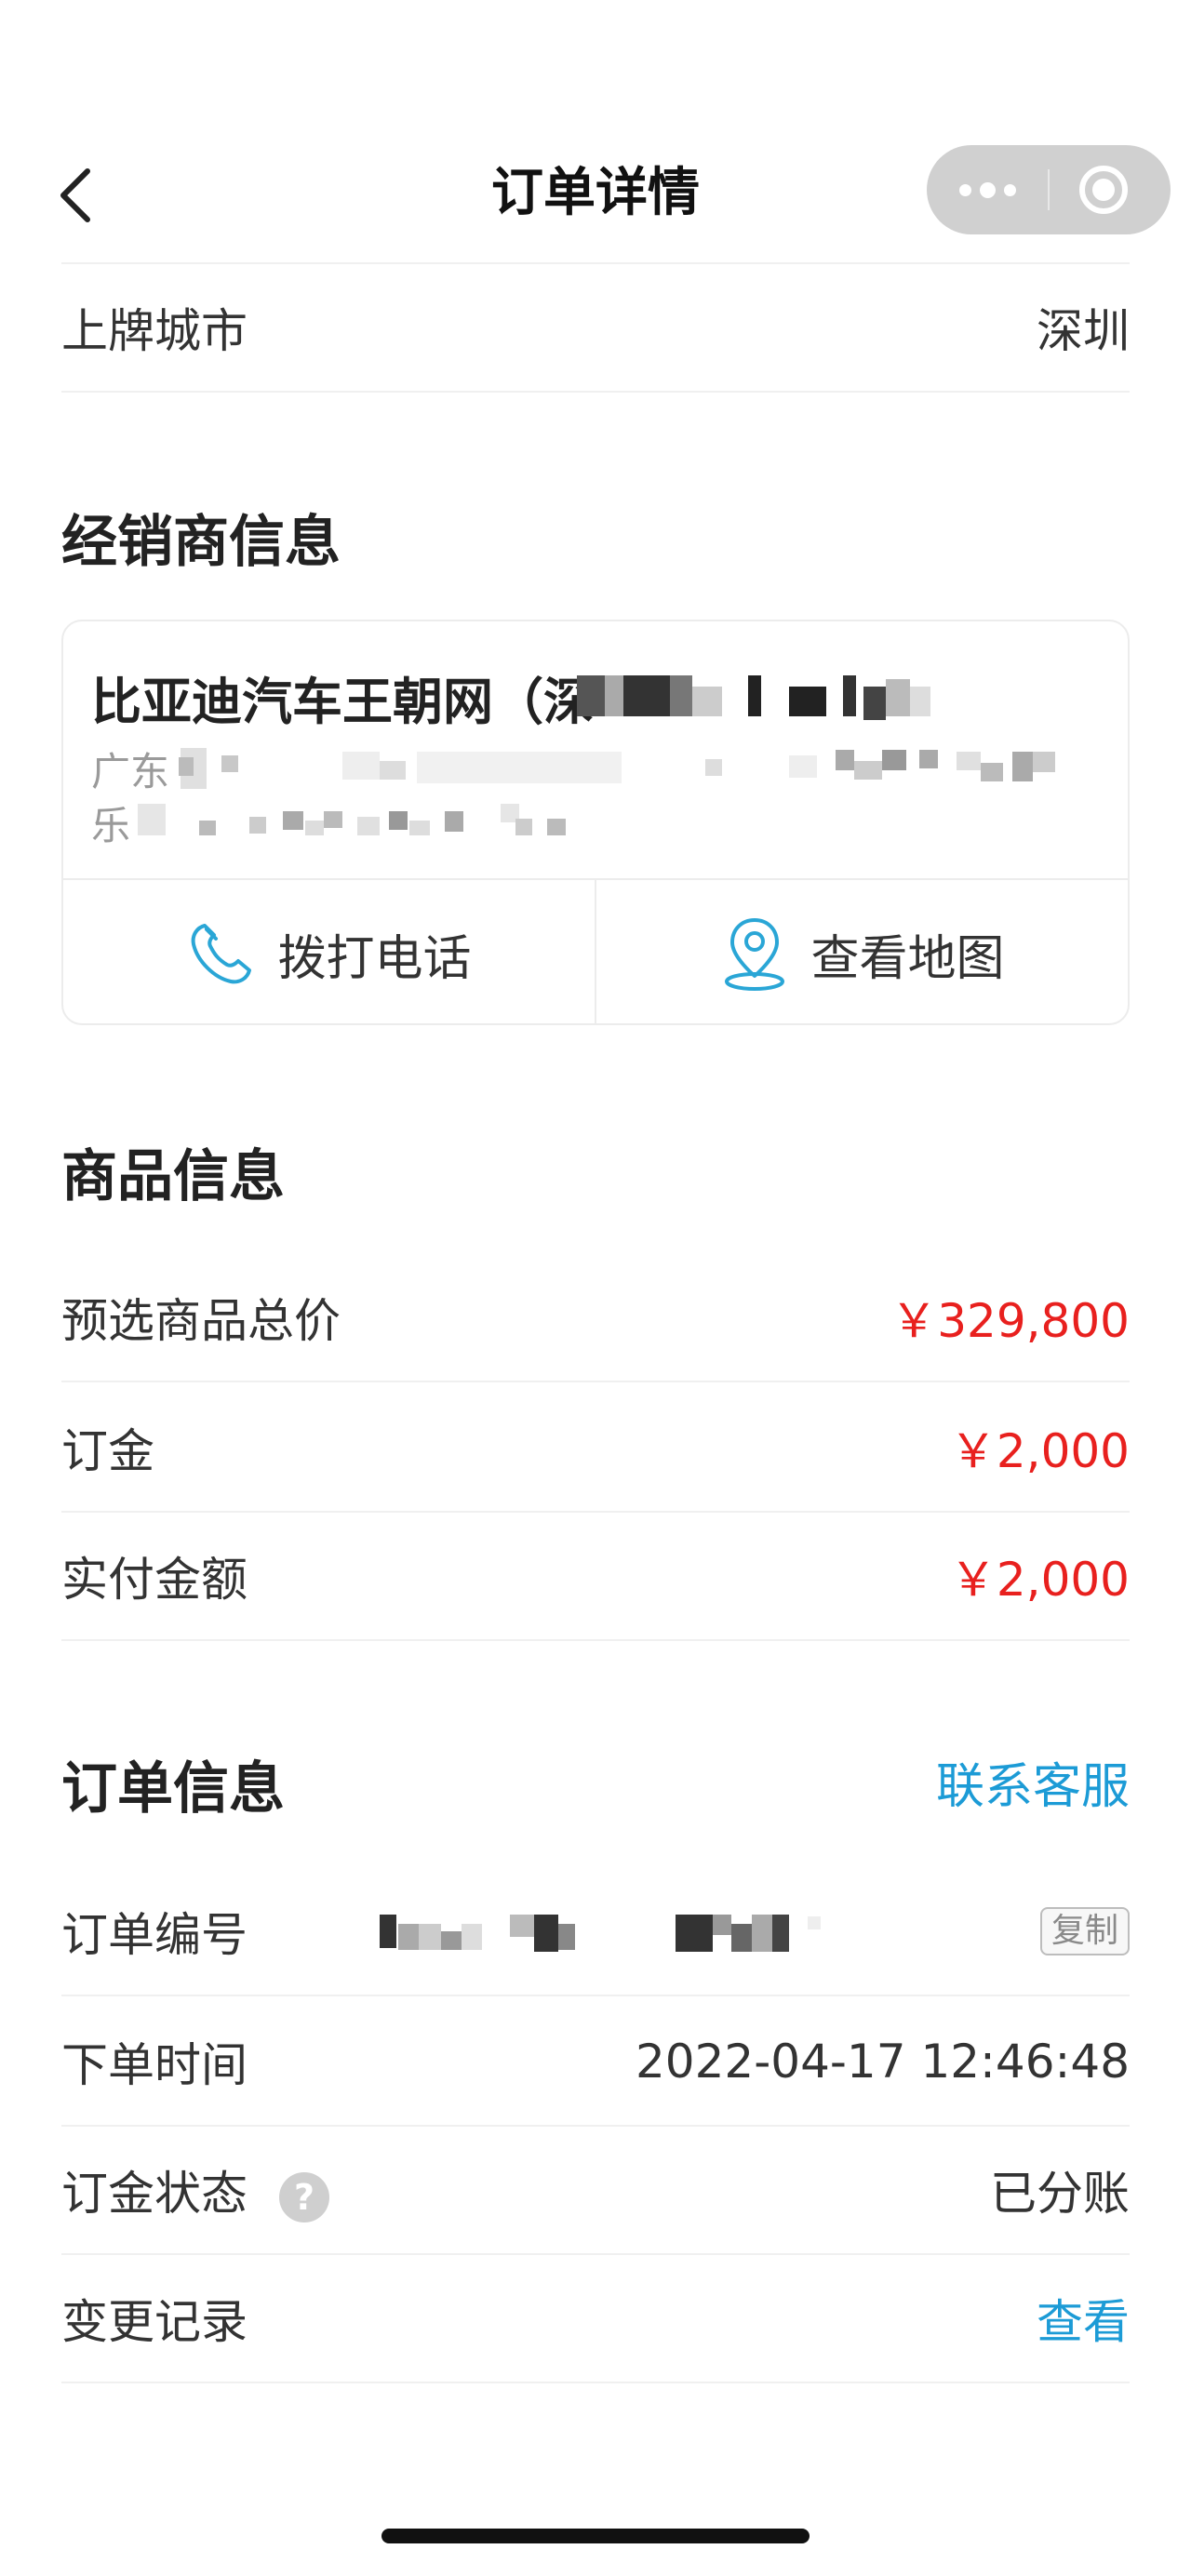 The width and height of the screenshot is (1191, 2576). What do you see at coordinates (1083, 331) in the screenshot?
I see `city-value: 深圳` at bounding box center [1083, 331].